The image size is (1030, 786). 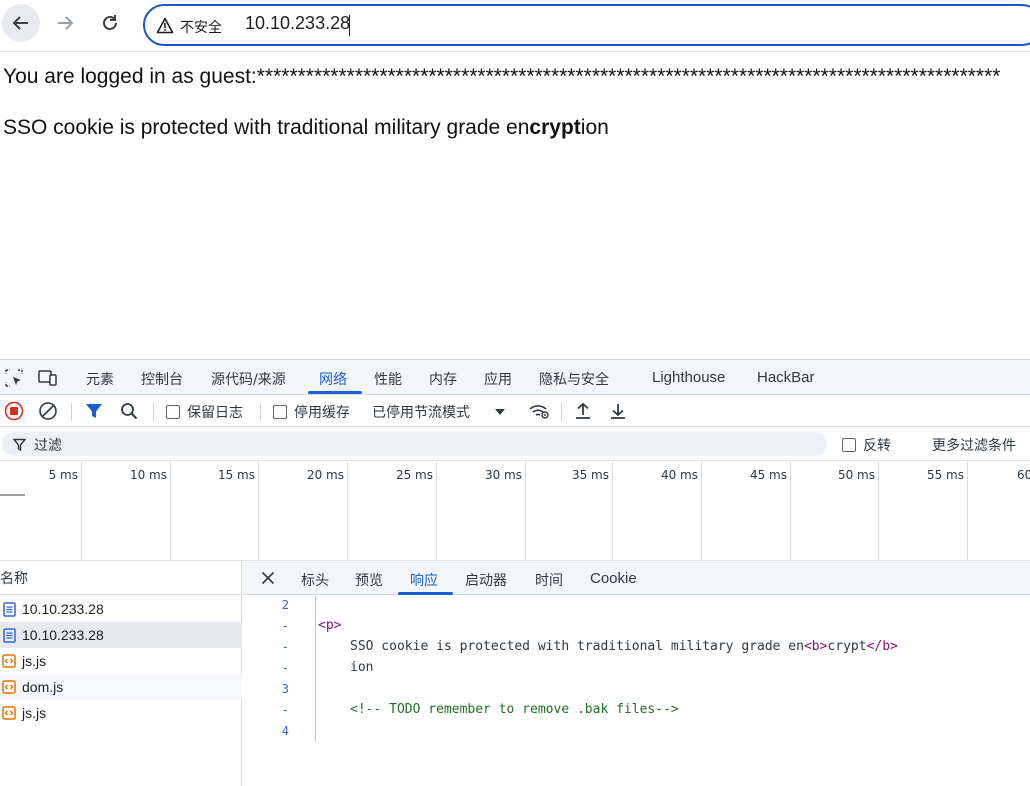 I want to click on reload-button, so click(x=110, y=23).